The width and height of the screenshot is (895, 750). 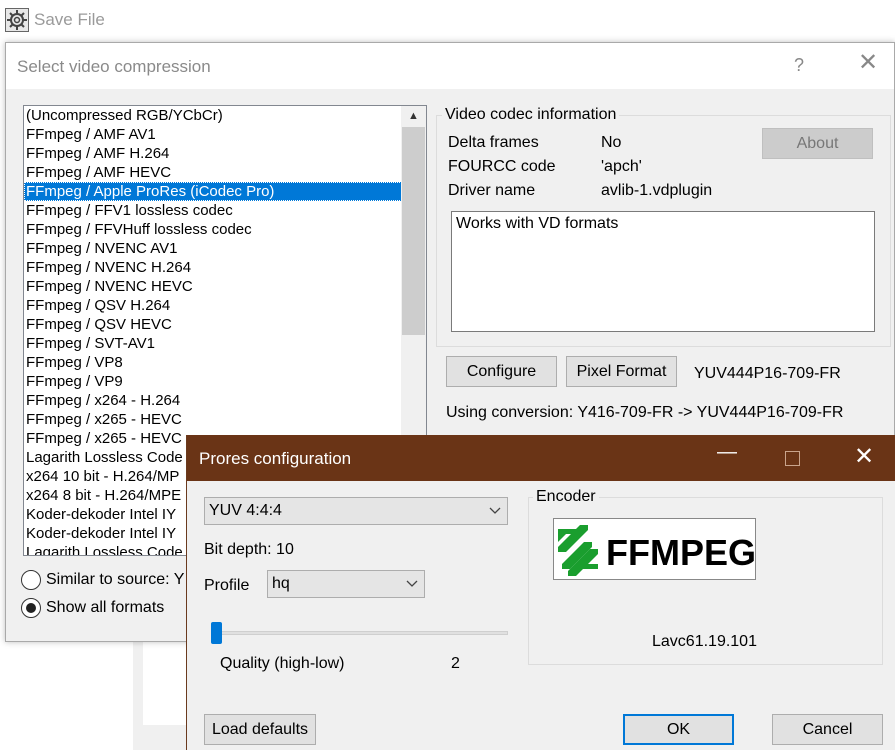 What do you see at coordinates (213, 400) in the screenshot?
I see `codec-list-item: FFmpeg / x264 - H.264` at bounding box center [213, 400].